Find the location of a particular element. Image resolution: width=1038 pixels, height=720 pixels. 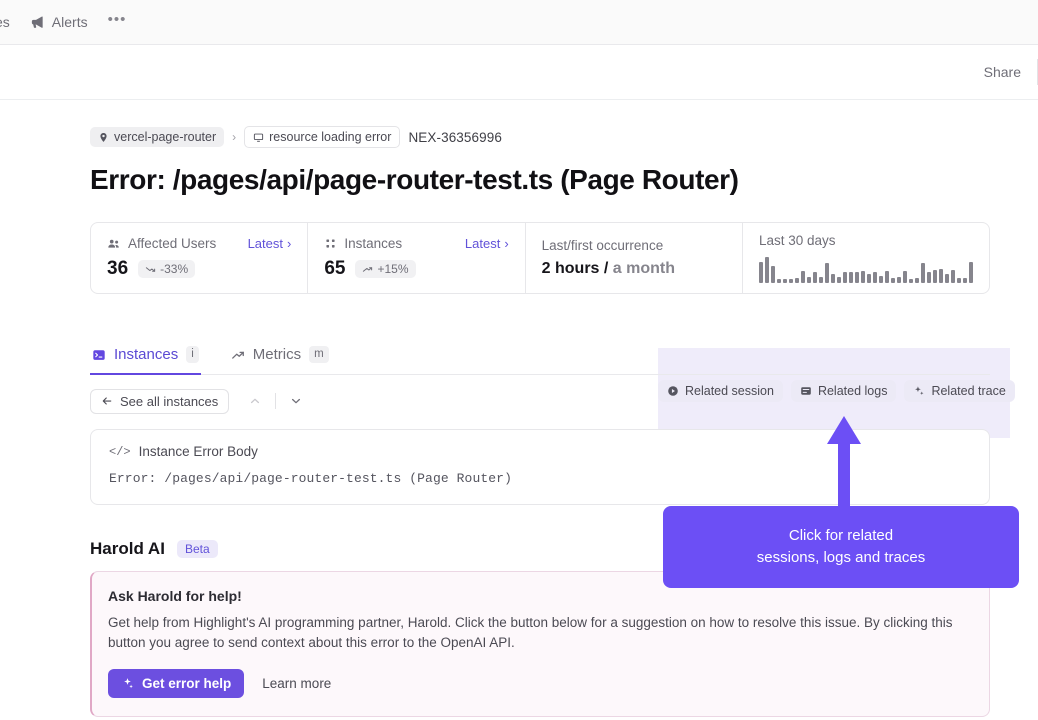

users-icon is located at coordinates (114, 244).